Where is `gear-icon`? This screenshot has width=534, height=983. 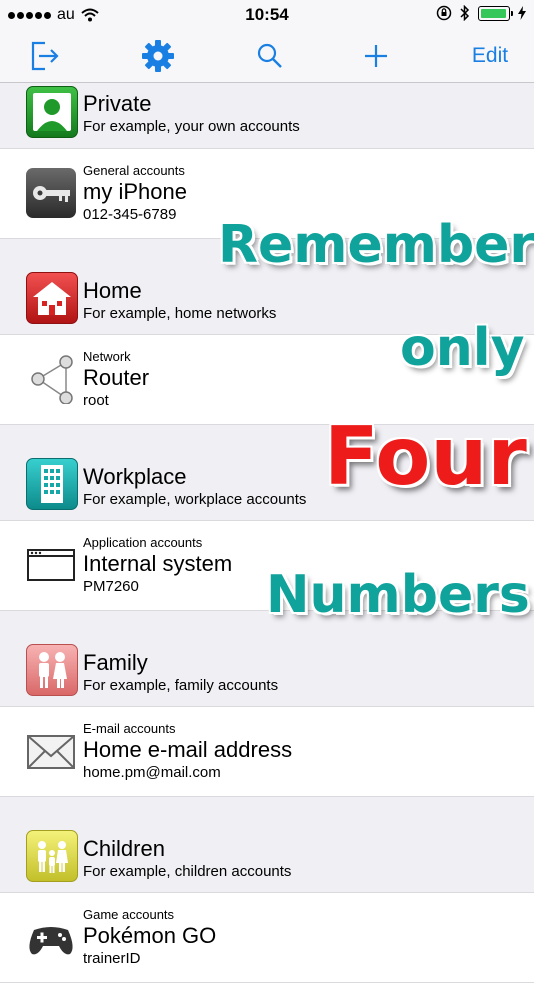
gear-icon is located at coordinates (158, 56).